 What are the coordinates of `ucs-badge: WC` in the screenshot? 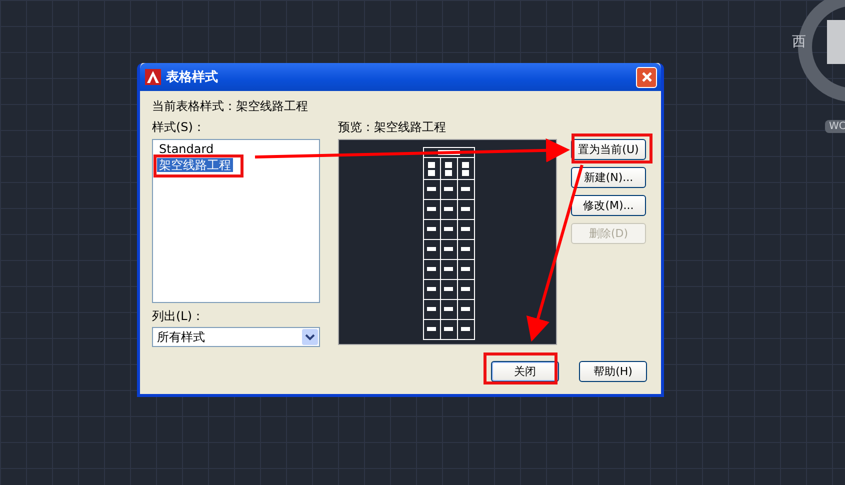 It's located at (835, 126).